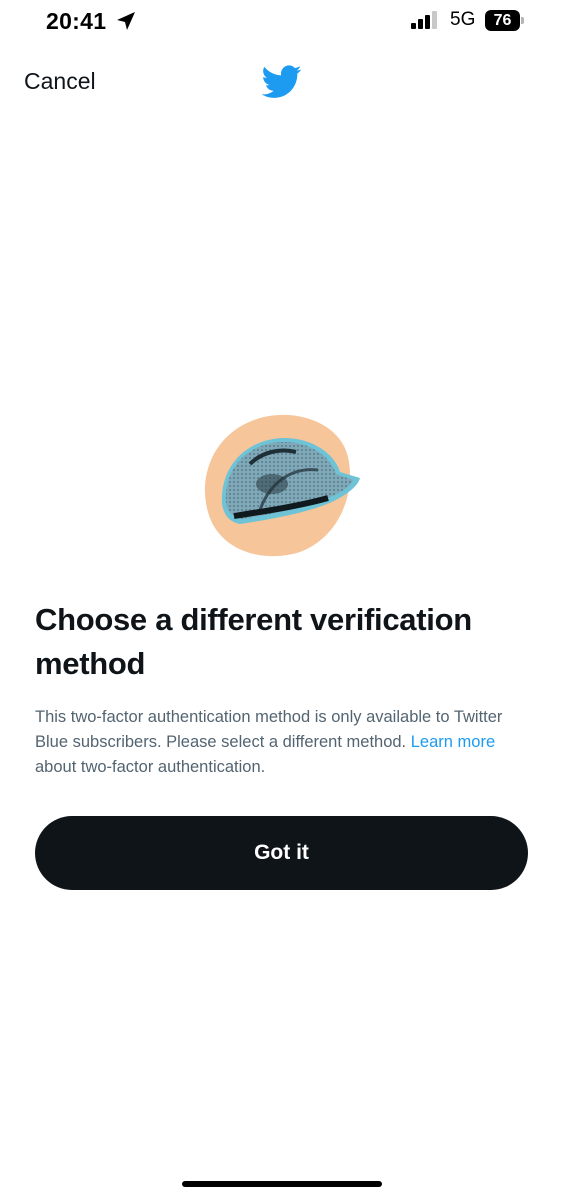 The width and height of the screenshot is (563, 1200). What do you see at coordinates (424, 20) in the screenshot?
I see `cellular-signal-icon` at bounding box center [424, 20].